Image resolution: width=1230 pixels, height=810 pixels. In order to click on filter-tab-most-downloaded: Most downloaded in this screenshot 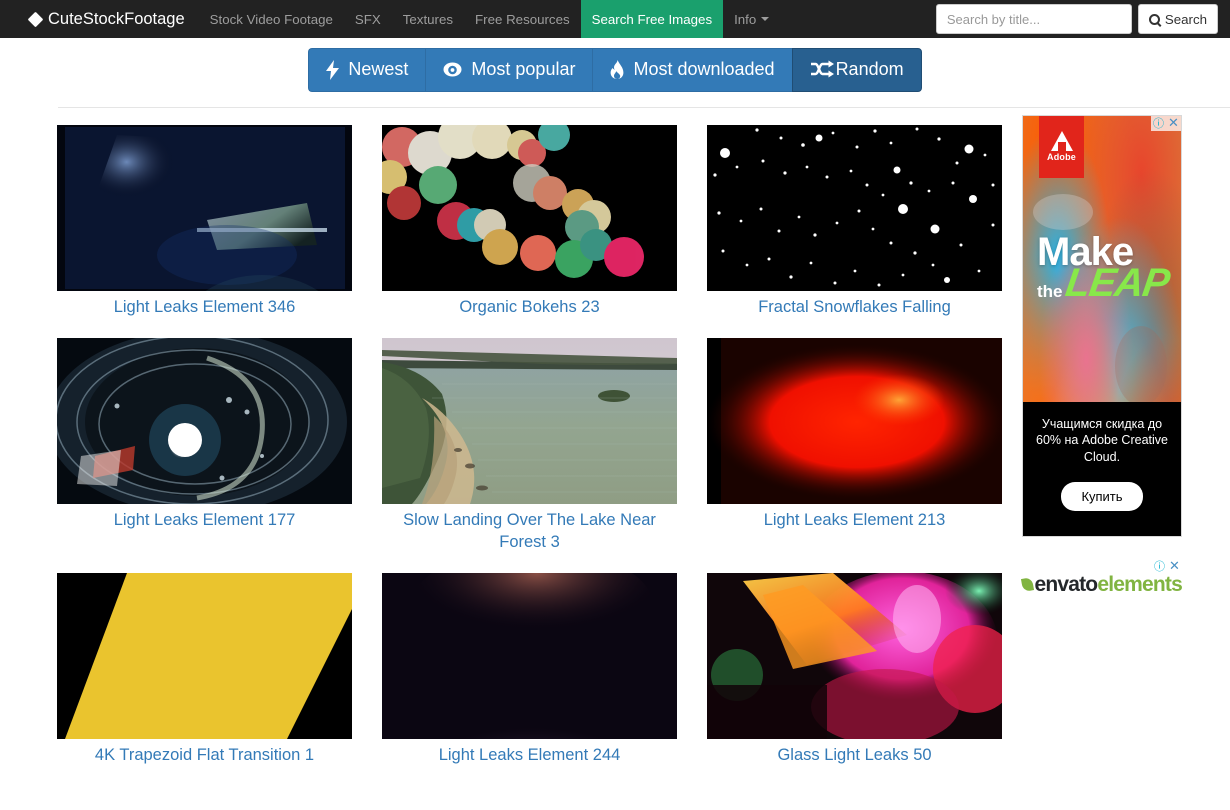, I will do `click(692, 70)`.